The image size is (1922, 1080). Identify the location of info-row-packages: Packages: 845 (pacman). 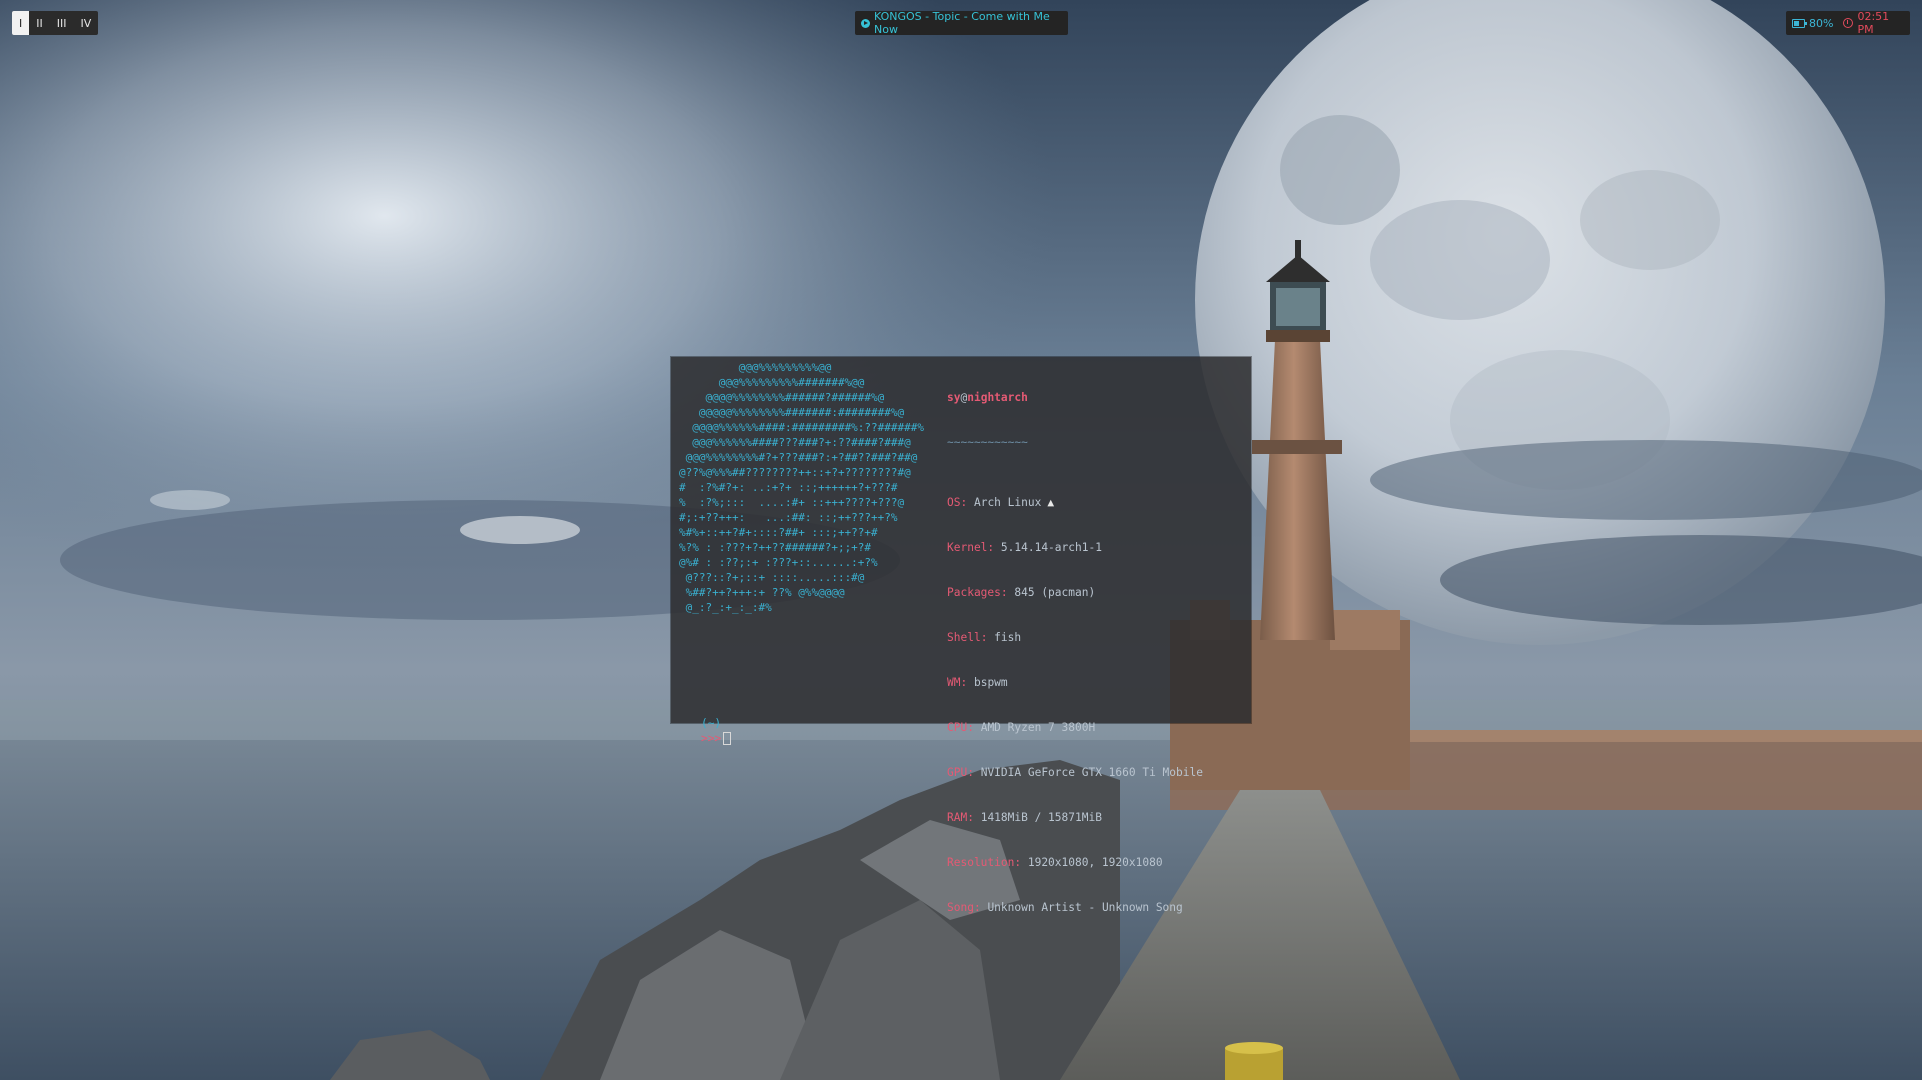
(1021, 592).